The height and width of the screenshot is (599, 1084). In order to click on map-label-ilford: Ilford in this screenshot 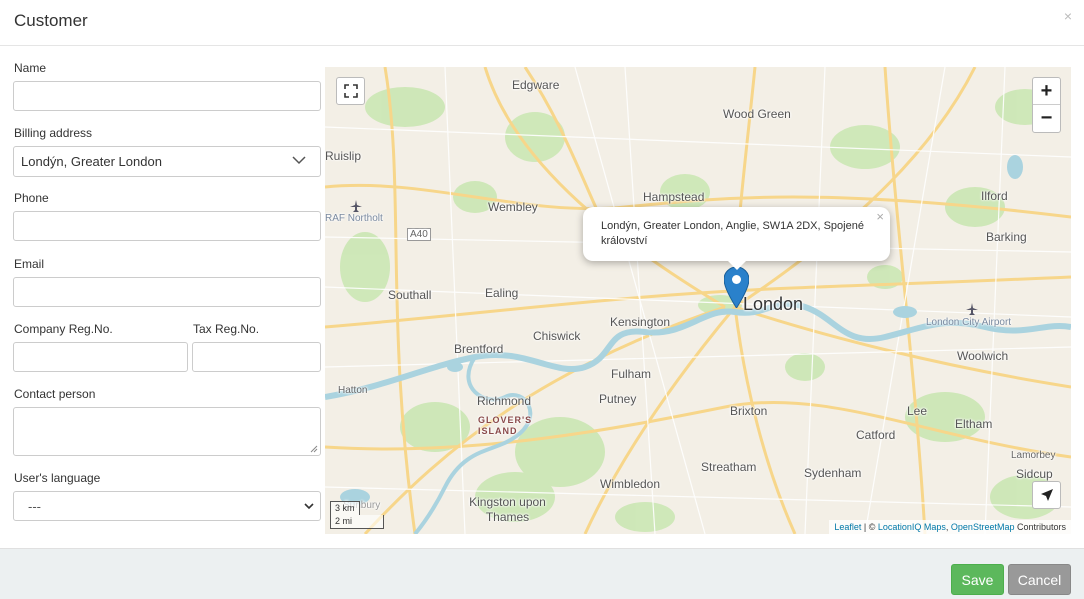, I will do `click(994, 196)`.